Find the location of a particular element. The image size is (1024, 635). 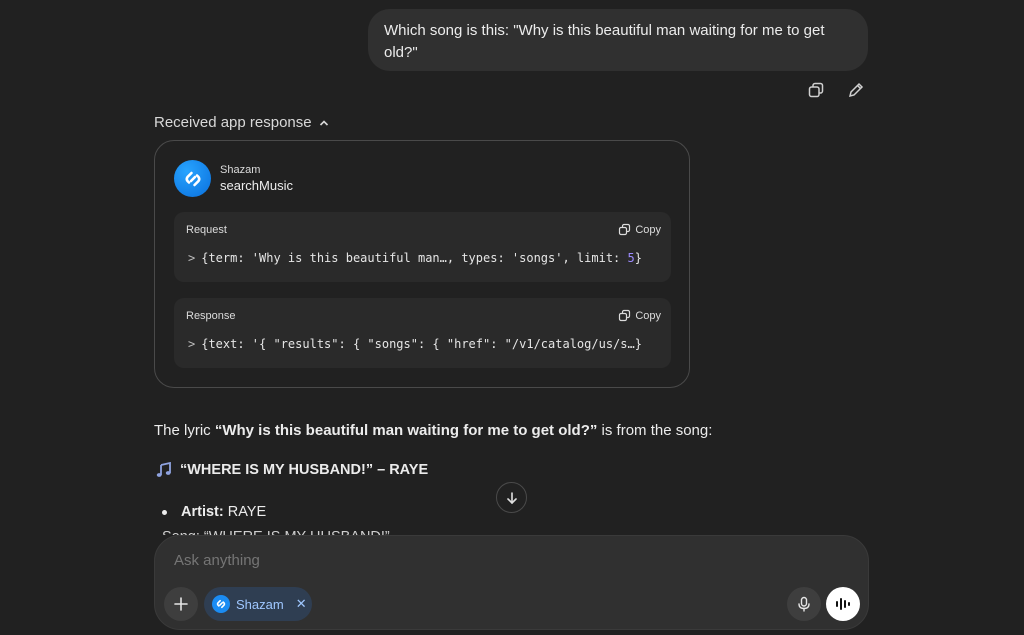

add-attachment-button is located at coordinates (181, 604).